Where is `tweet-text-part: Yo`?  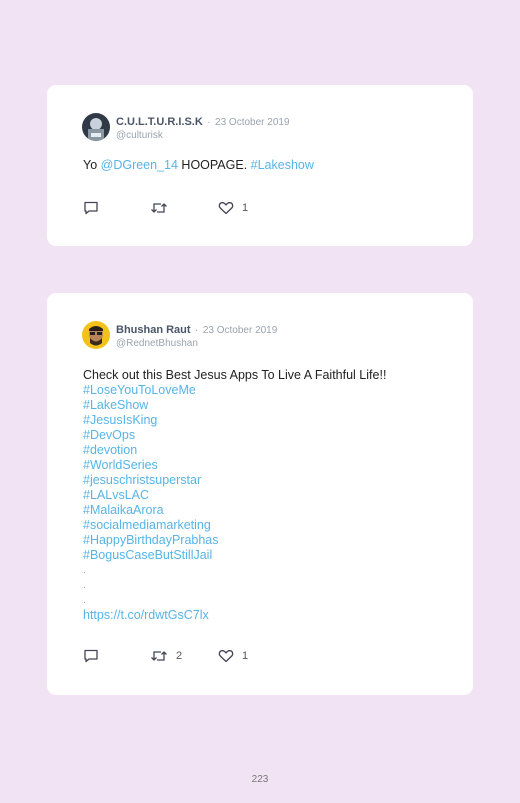 tweet-text-part: Yo is located at coordinates (92, 165).